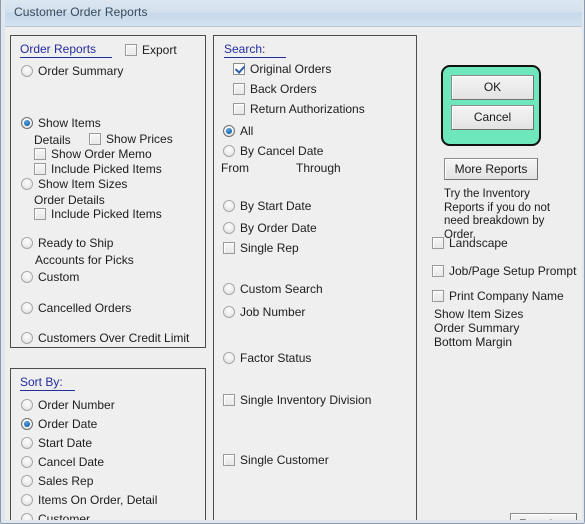  What do you see at coordinates (27, 338) in the screenshot?
I see `radio-customers-over-credit-limit-dot` at bounding box center [27, 338].